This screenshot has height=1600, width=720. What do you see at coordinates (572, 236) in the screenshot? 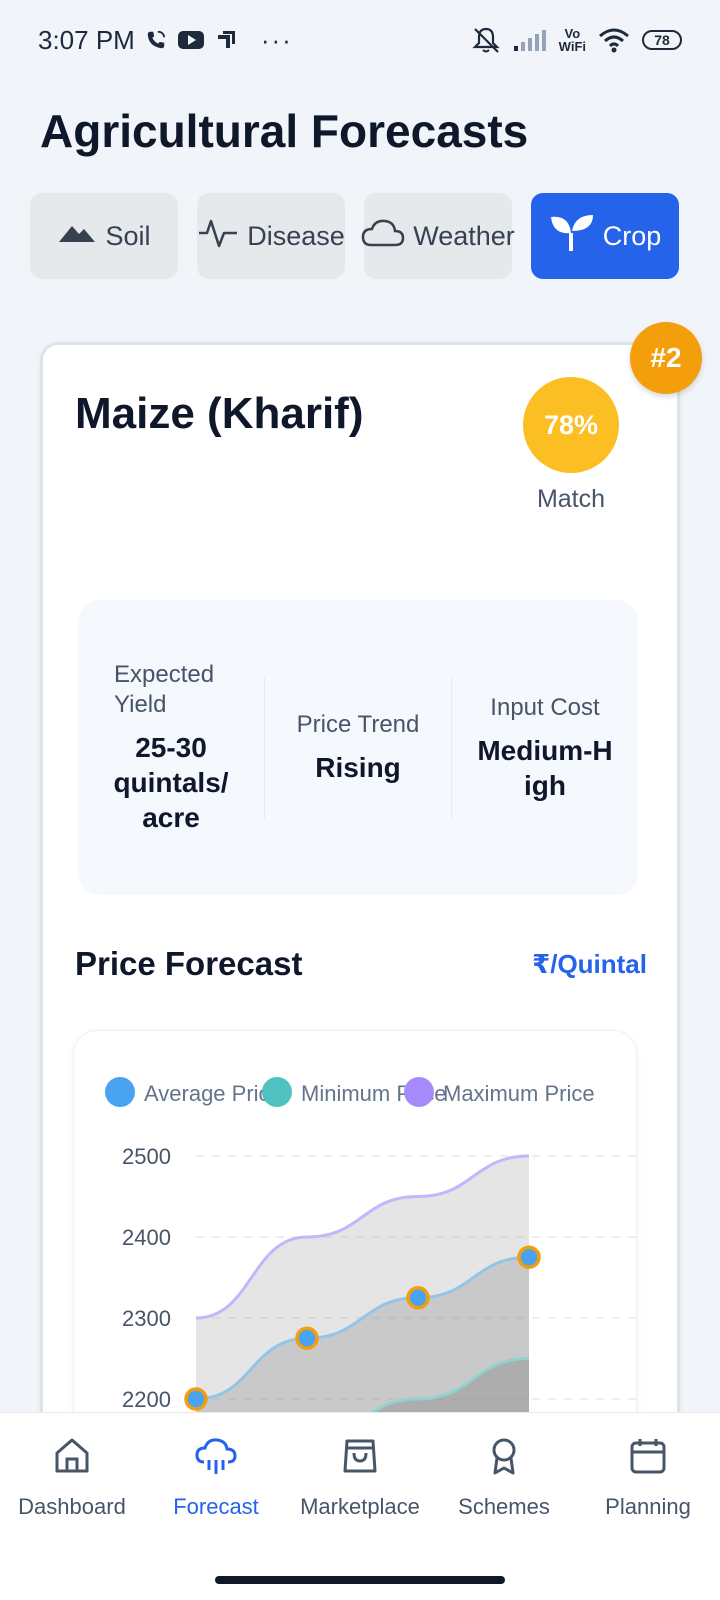
I see `sprout-icon` at bounding box center [572, 236].